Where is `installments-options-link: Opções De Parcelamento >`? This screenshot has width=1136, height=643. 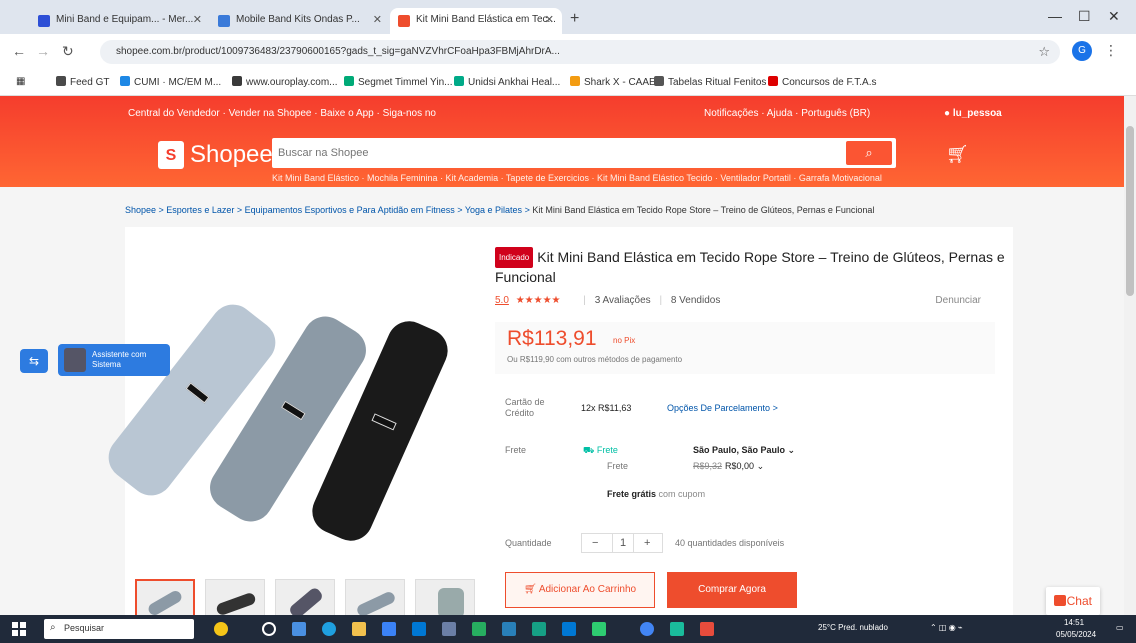
installments-options-link: Opções De Parcelamento > is located at coordinates (722, 408).